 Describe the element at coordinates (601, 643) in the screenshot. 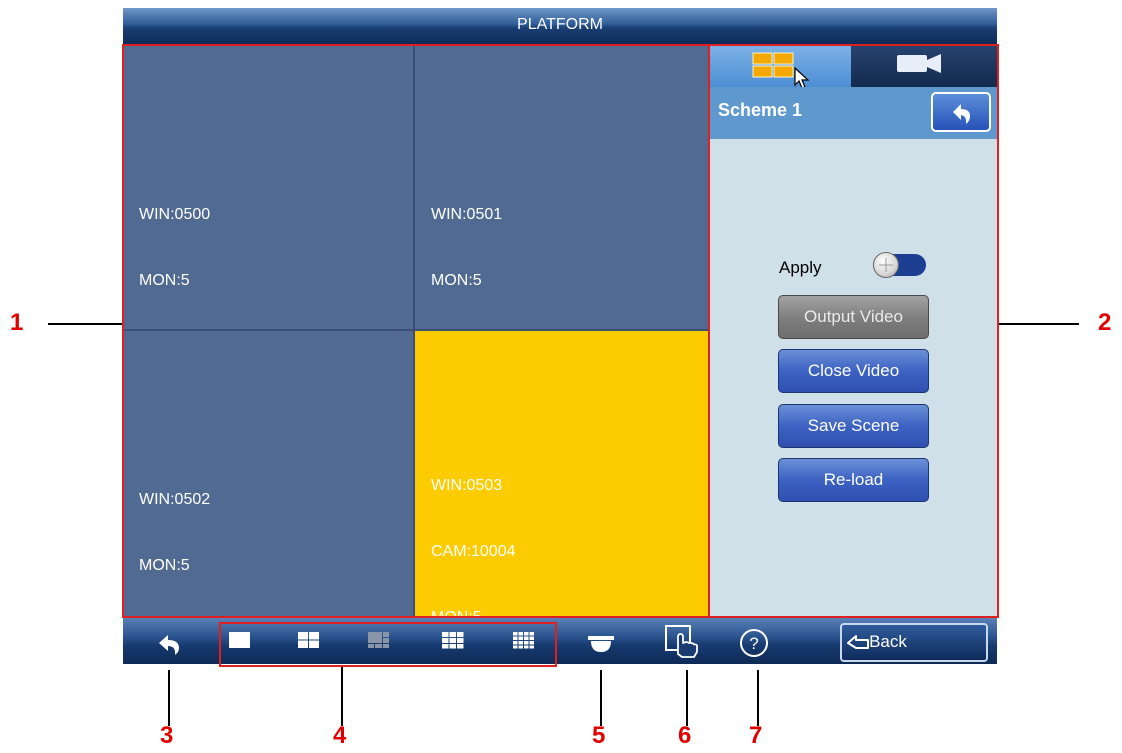

I see `dome-camera-icon` at that location.